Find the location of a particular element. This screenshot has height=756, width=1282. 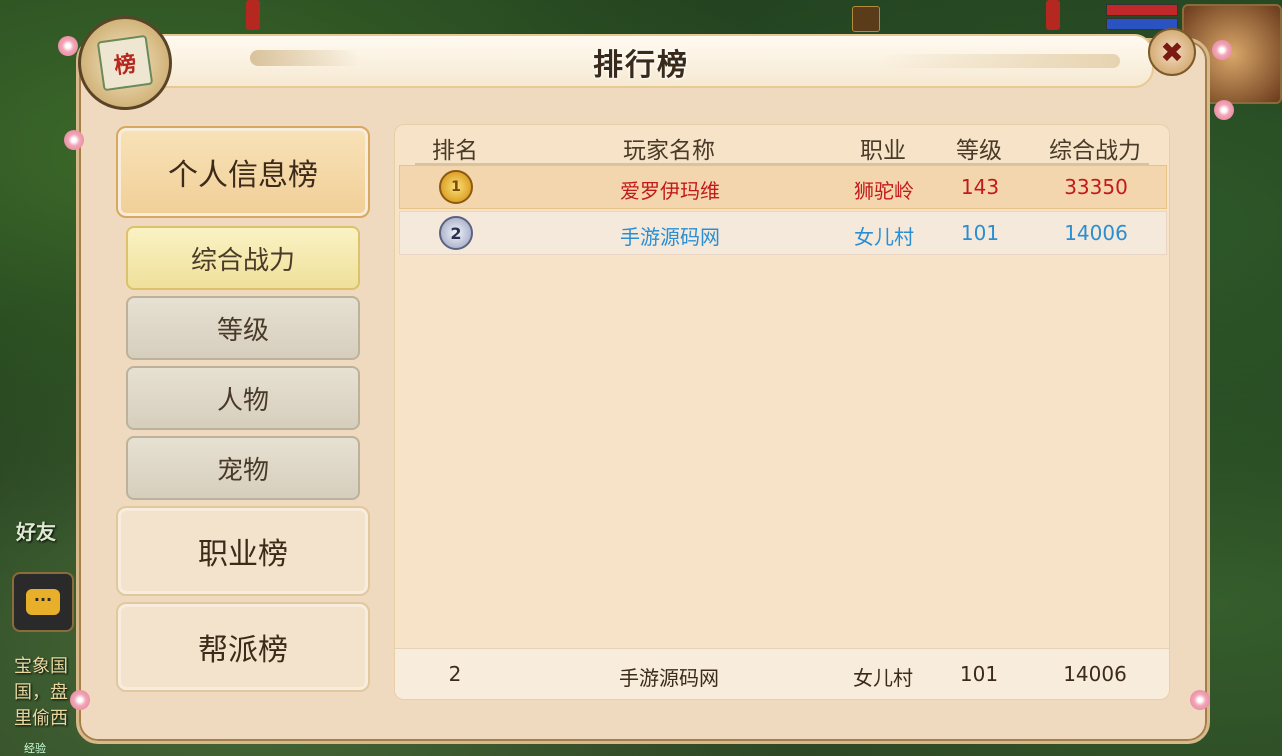

table-row: 2 手游源码网 女儿村 101 14006 is located at coordinates (783, 233).